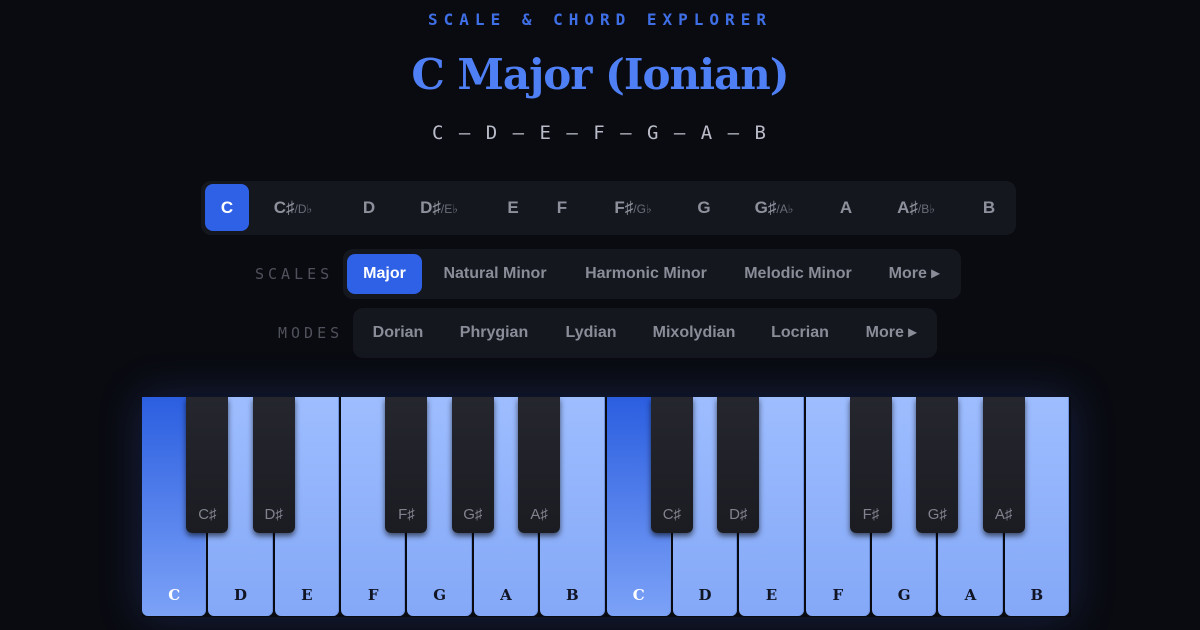  I want to click on mode-dorian-button: Dorian, so click(398, 333).